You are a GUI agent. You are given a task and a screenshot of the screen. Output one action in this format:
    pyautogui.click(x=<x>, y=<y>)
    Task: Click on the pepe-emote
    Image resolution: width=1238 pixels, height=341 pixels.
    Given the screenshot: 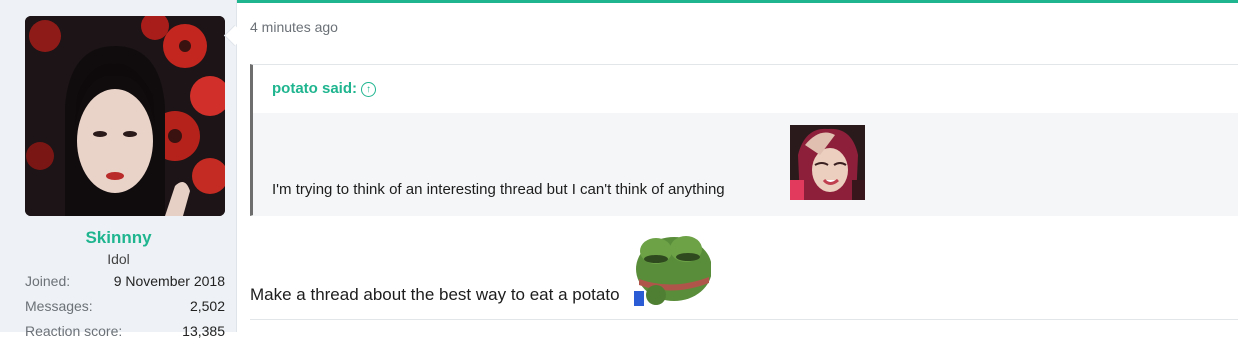 What is the action you would take?
    pyautogui.click(x=673, y=267)
    